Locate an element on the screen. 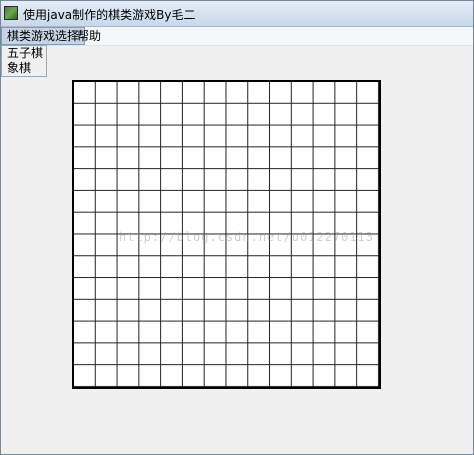 This screenshot has height=455, width=474. menu-item-chinese-chess: 象棋 is located at coordinates (24, 68).